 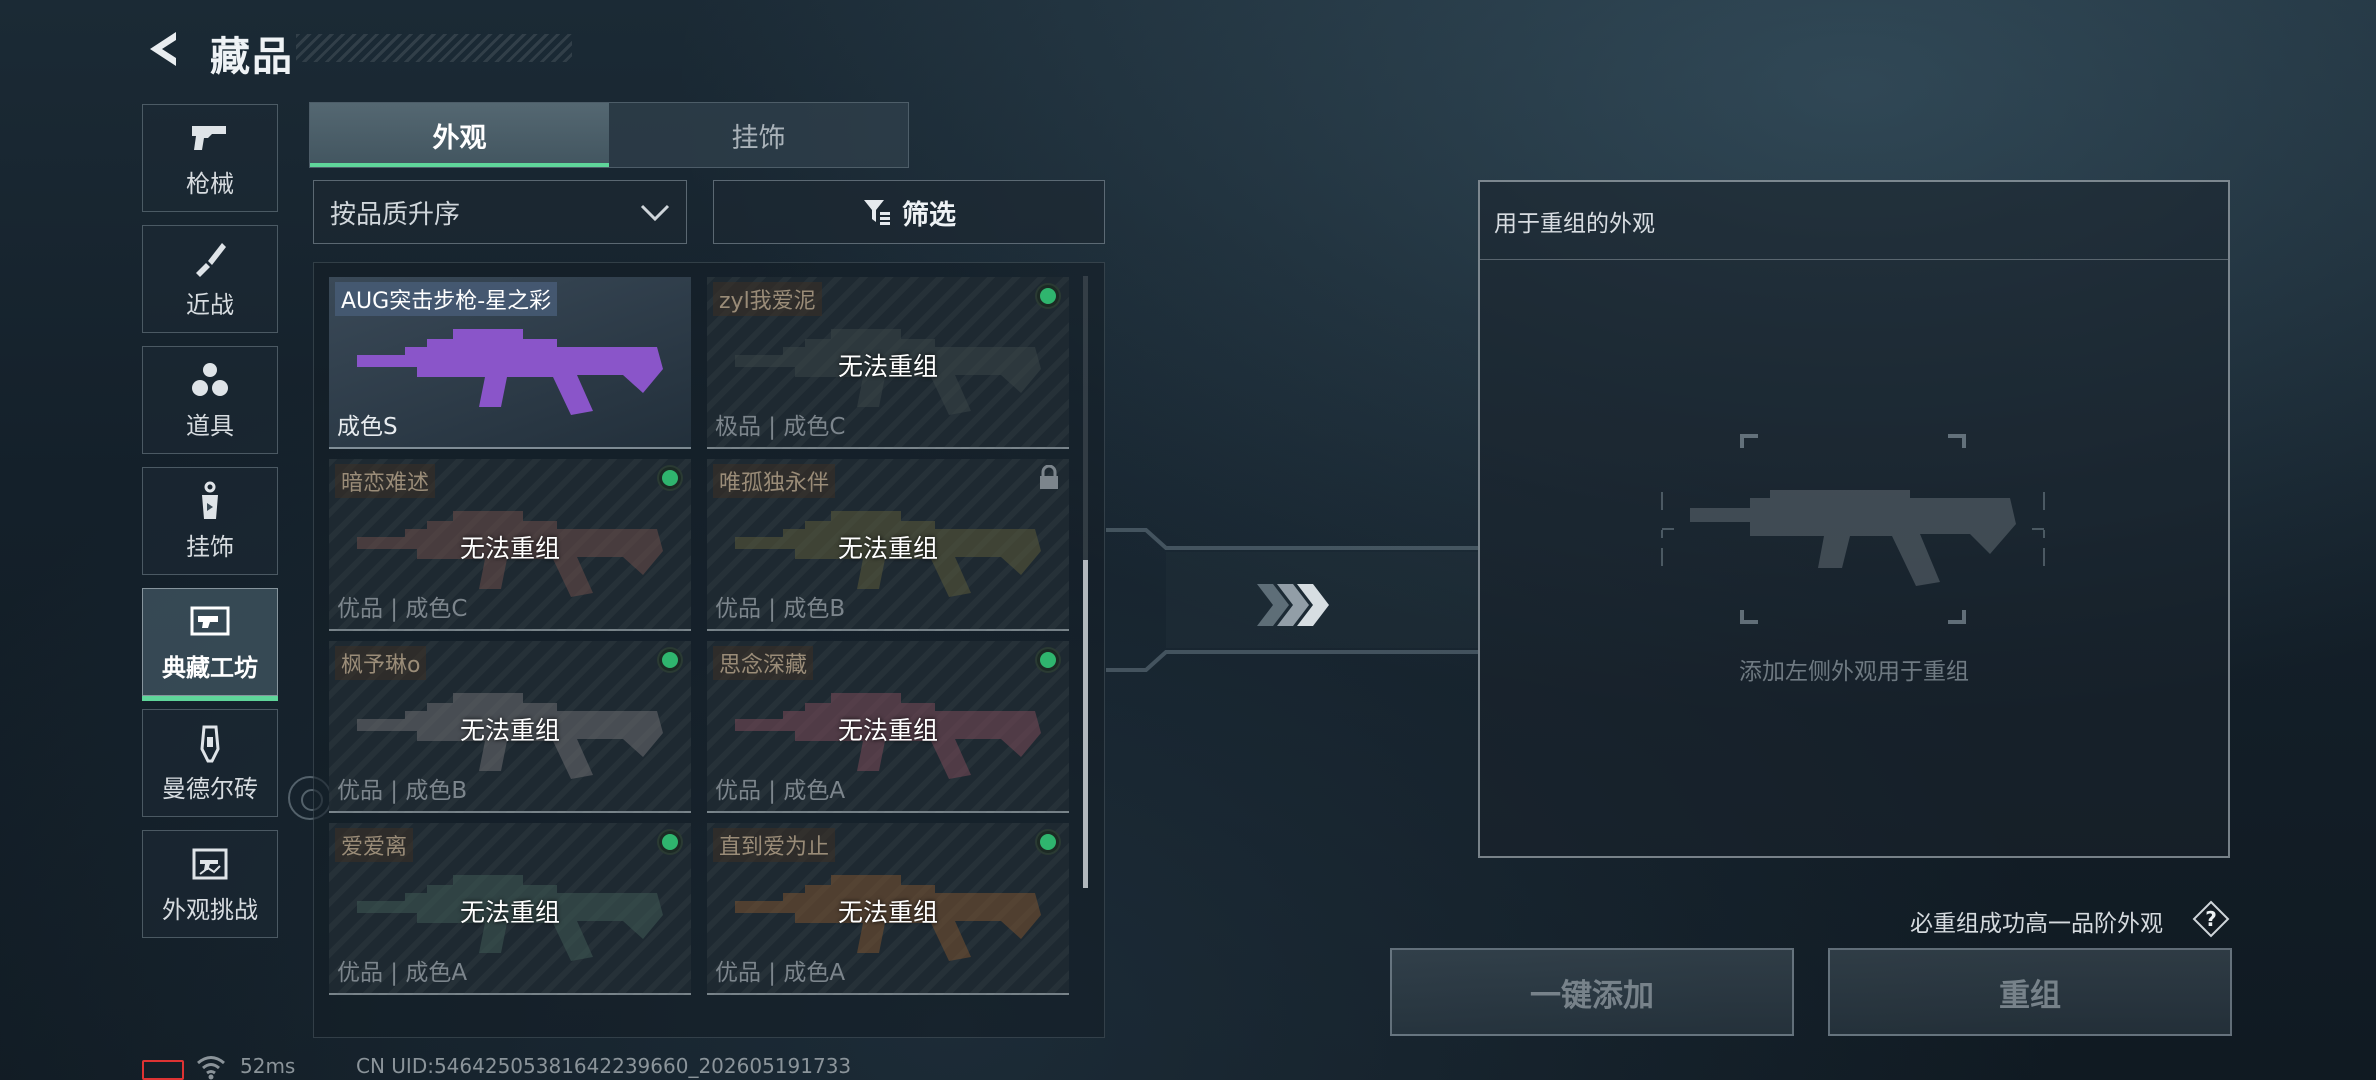 What do you see at coordinates (210, 546) in the screenshot?
I see `nav-item-label: 挂饰` at bounding box center [210, 546].